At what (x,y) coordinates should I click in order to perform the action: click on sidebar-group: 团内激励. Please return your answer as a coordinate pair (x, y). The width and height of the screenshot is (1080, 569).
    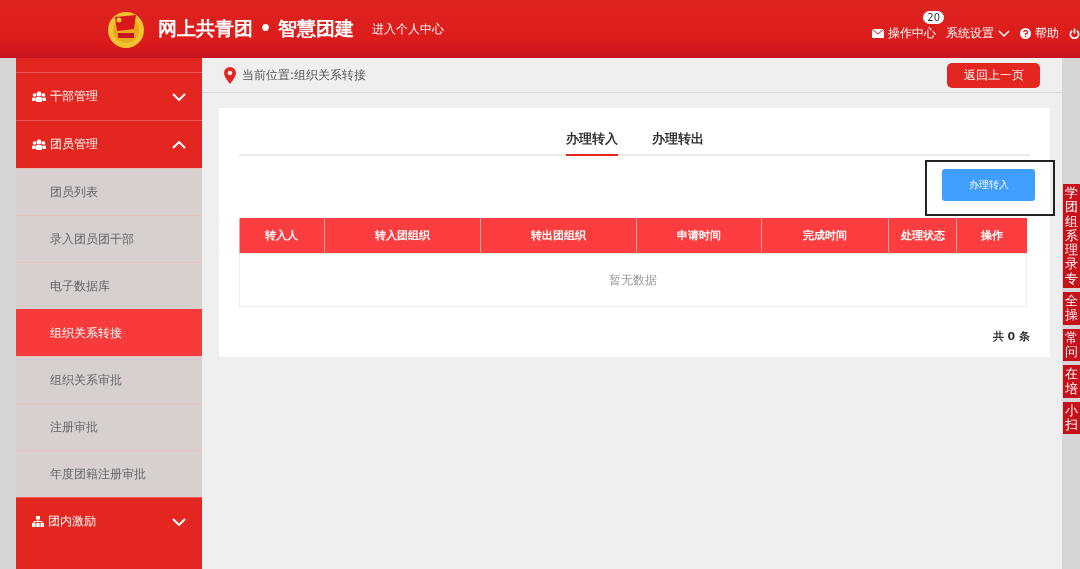
    Looking at the image, I should click on (109, 521).